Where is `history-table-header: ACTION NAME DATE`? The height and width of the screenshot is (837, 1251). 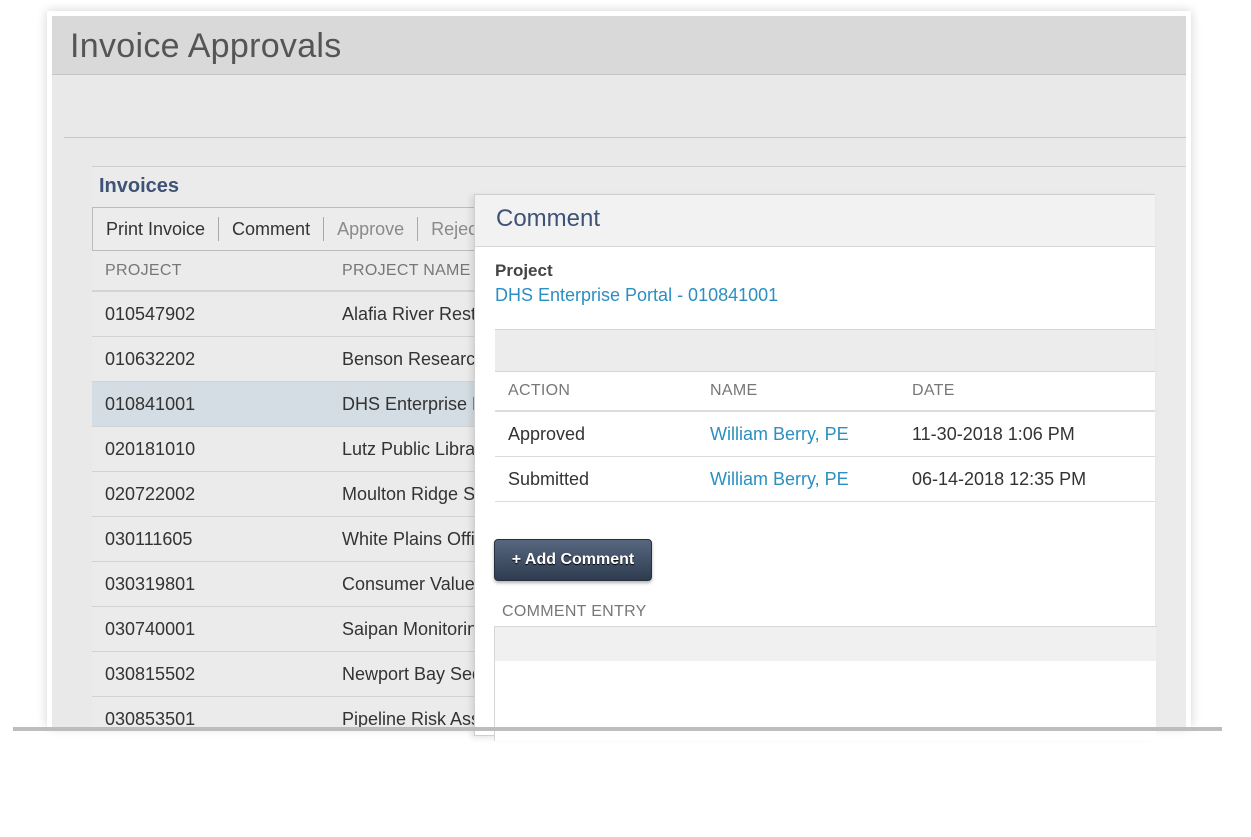 history-table-header: ACTION NAME DATE is located at coordinates (825, 392).